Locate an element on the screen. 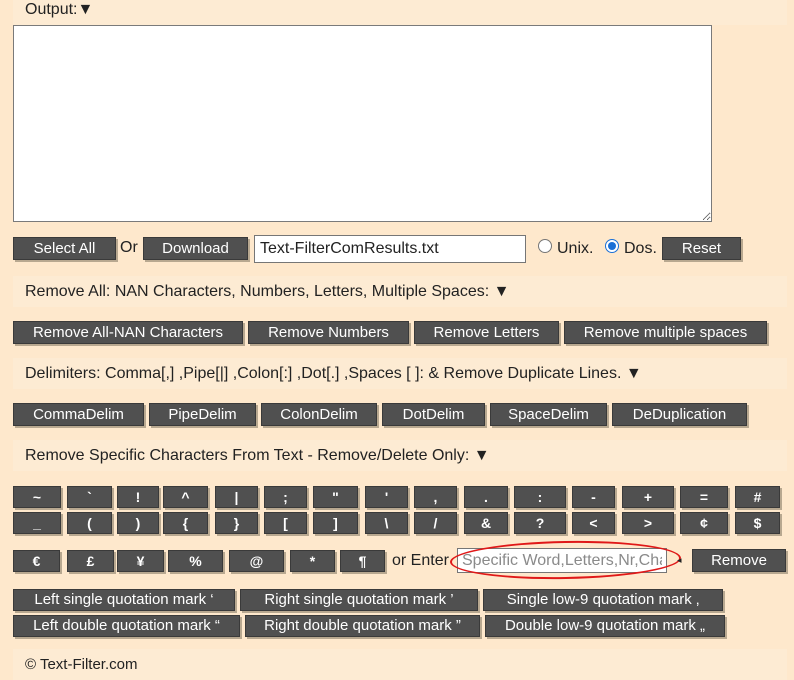  deduplication-button: DeDuplication is located at coordinates (679, 414).